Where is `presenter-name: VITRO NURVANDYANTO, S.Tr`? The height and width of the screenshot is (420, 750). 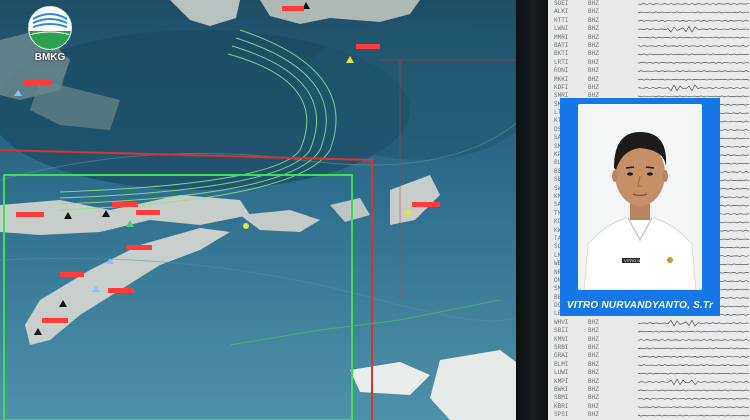 presenter-name: VITRO NURVANDYANTO, S.Tr is located at coordinates (640, 305).